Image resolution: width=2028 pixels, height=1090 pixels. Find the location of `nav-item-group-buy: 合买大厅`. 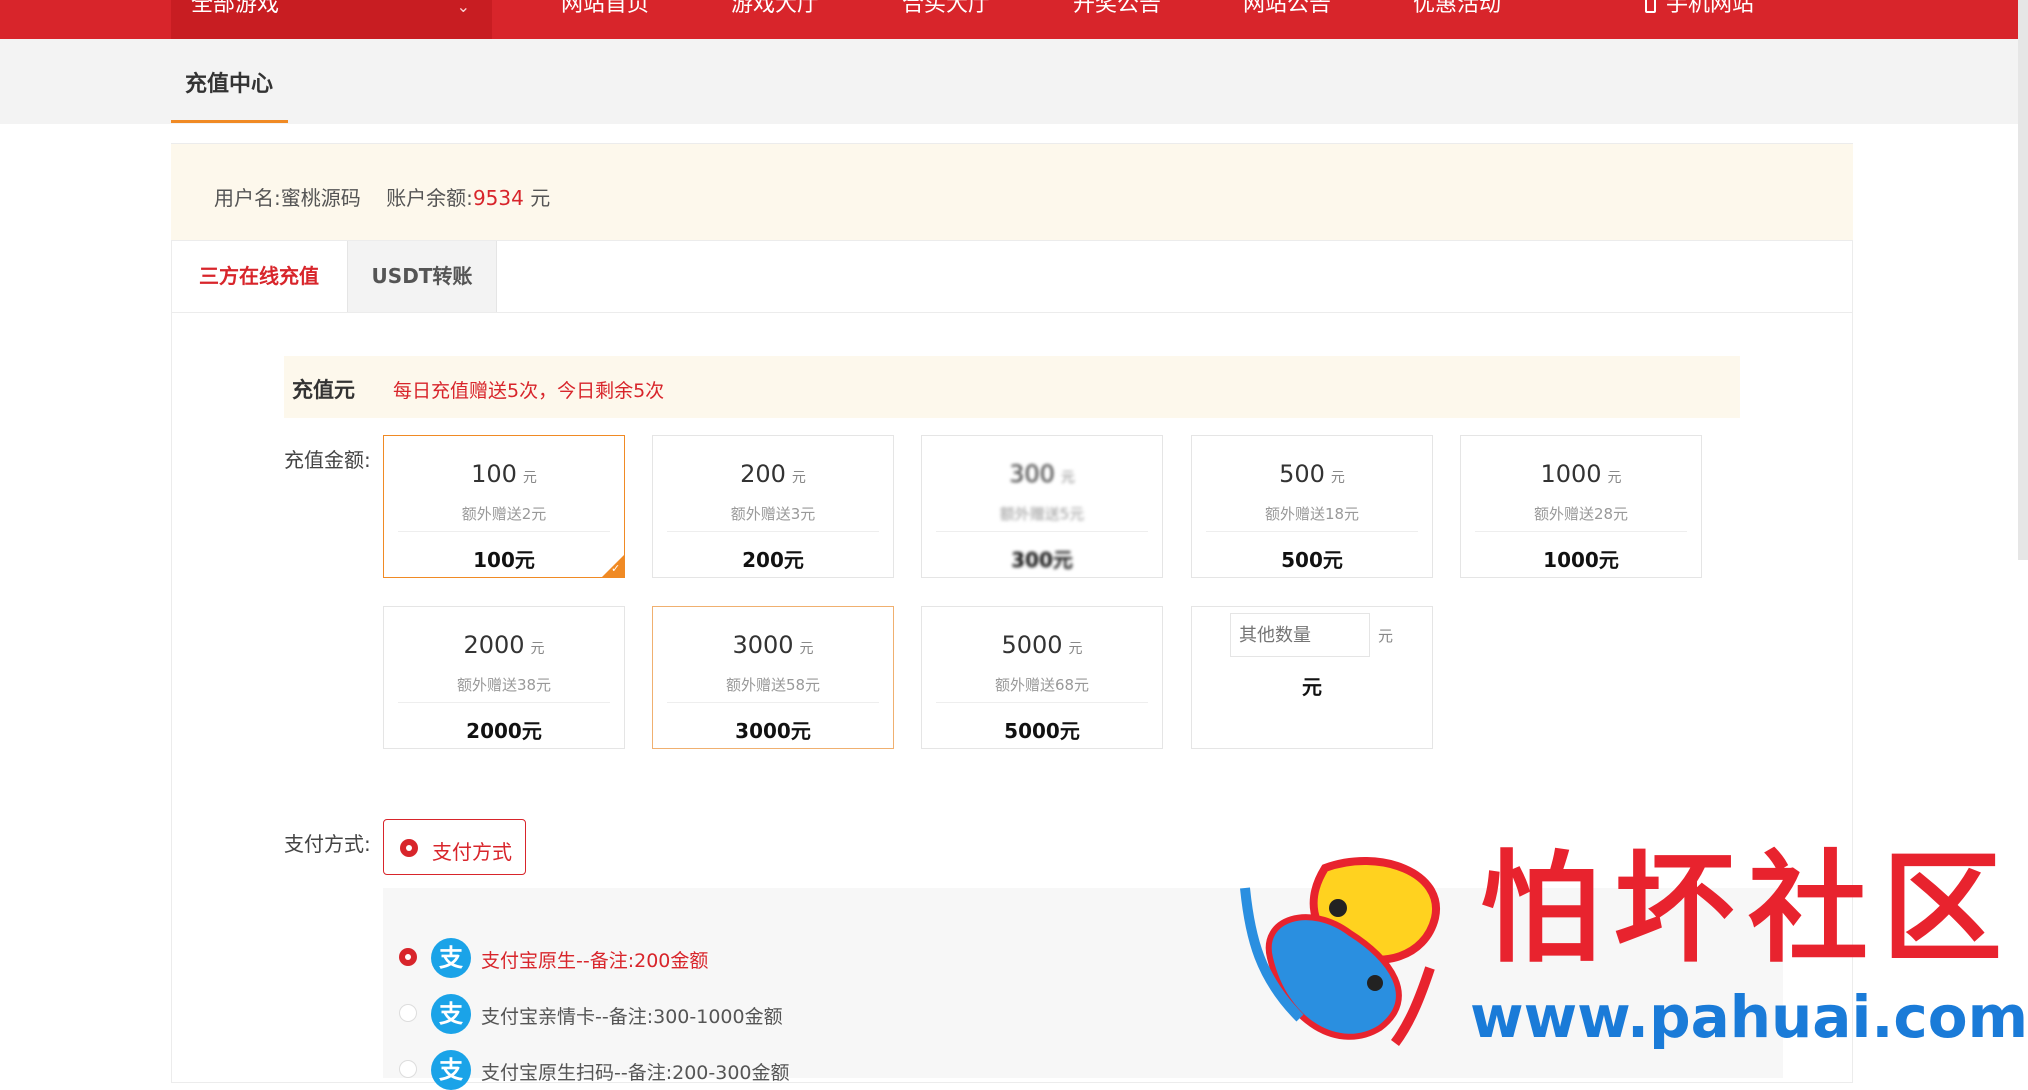

nav-item-group-buy: 合买大厅 is located at coordinates (946, 8).